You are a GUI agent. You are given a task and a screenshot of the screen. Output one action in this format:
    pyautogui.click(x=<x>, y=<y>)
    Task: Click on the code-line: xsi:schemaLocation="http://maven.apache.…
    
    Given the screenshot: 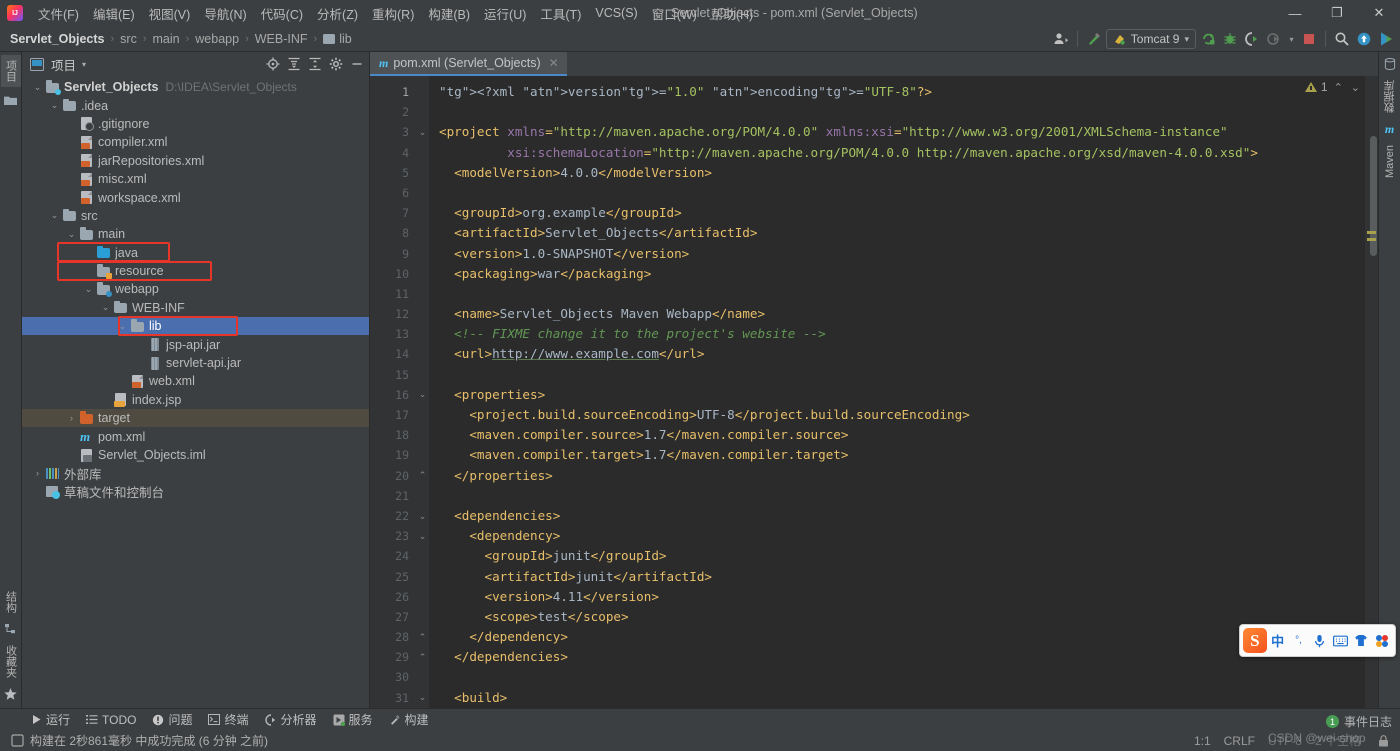 What is the action you would take?
    pyautogui.click(x=897, y=153)
    